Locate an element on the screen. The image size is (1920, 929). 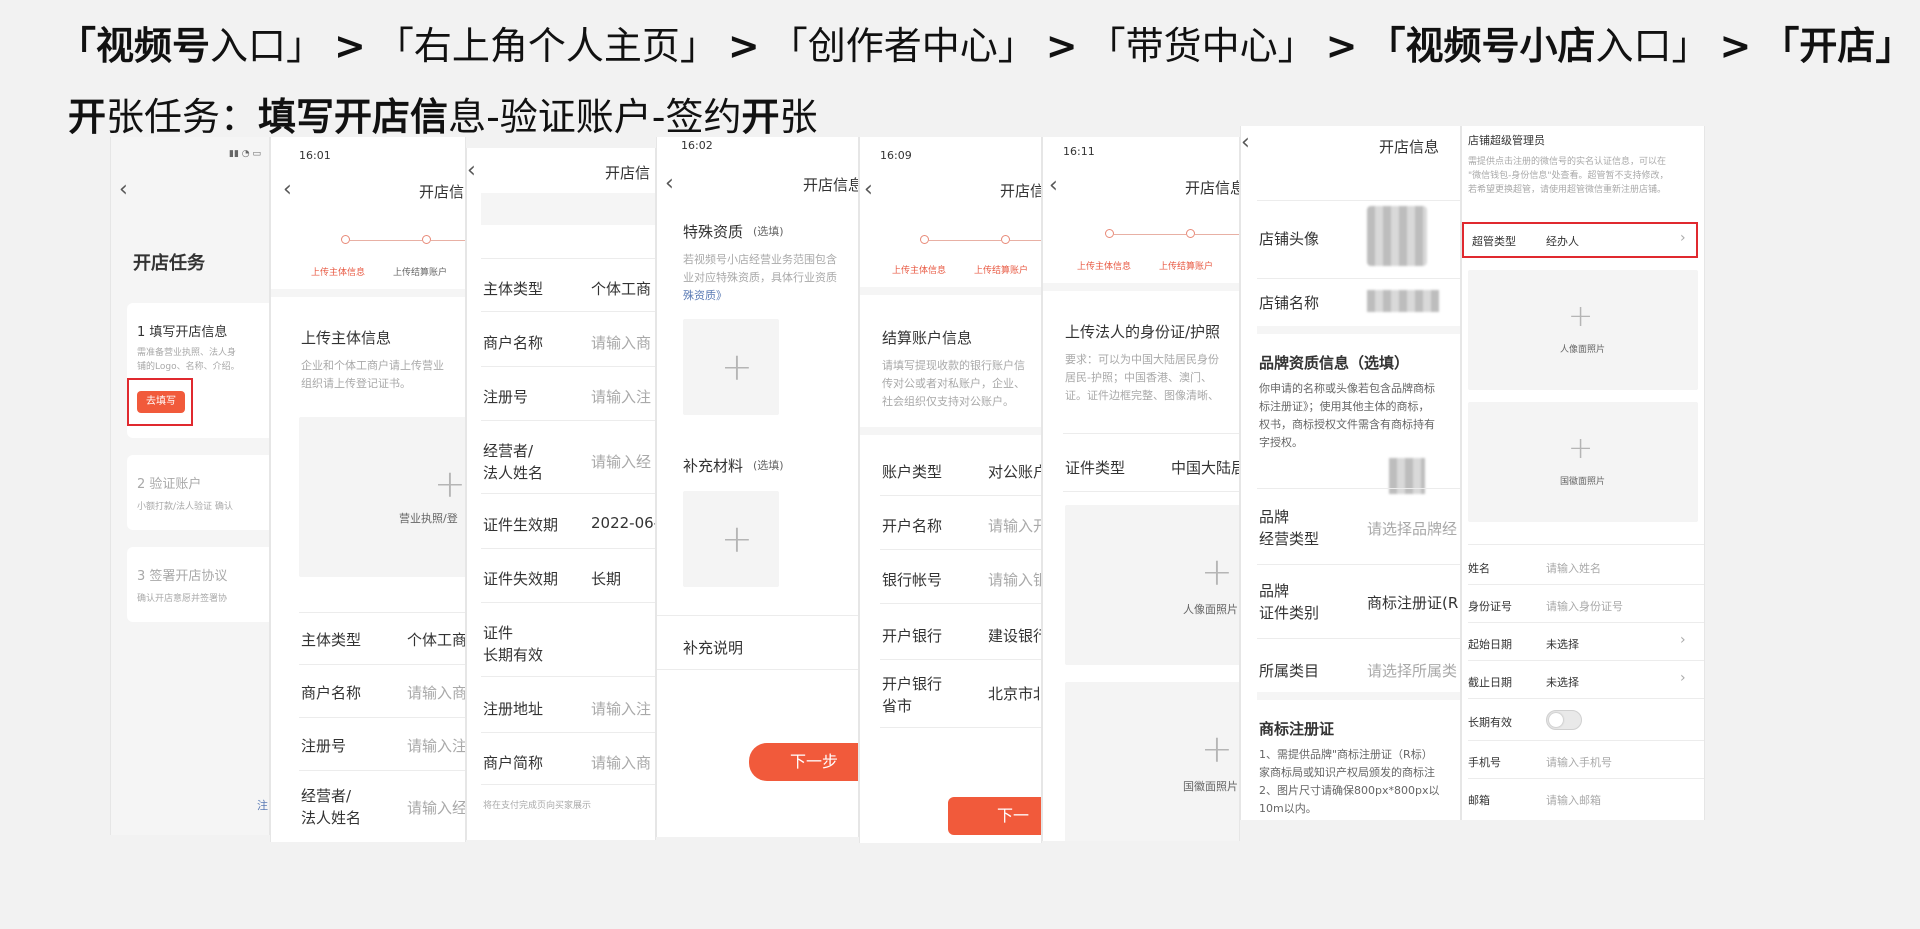
field-value: 建设银行 is located at coordinates (1014, 635).